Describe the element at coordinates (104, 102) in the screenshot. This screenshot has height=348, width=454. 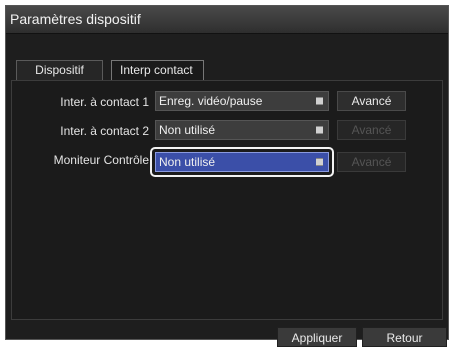
I see `contact-1-label: Inter. à contact 1` at that location.